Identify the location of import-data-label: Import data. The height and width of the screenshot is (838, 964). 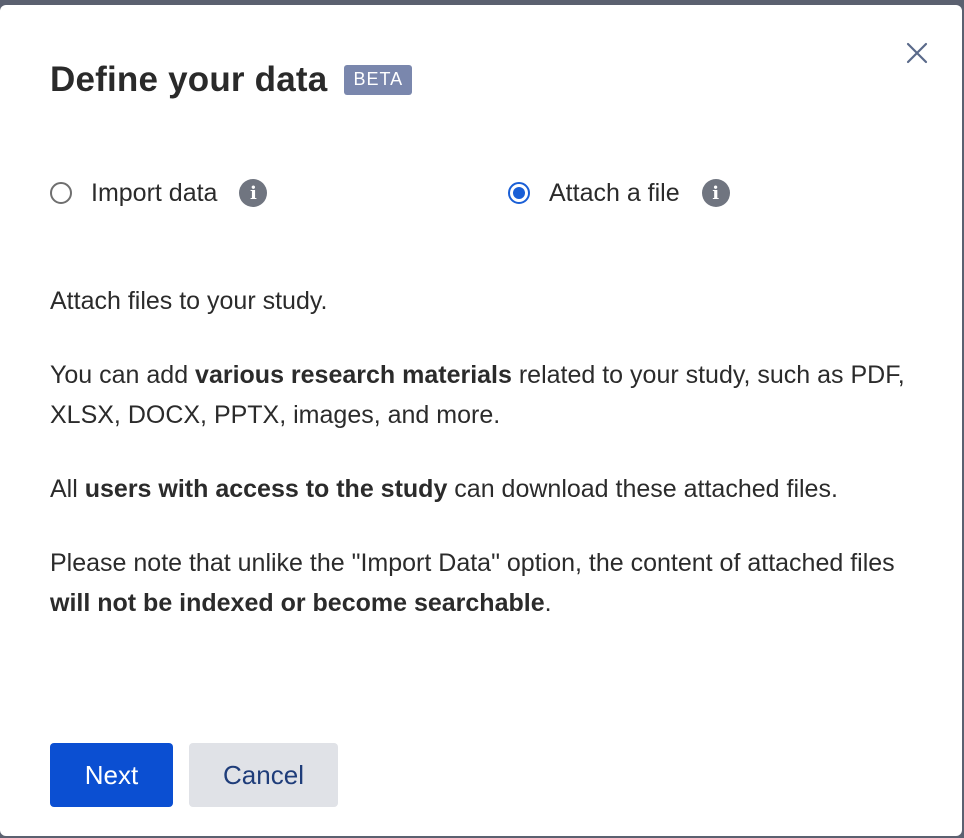
(154, 193).